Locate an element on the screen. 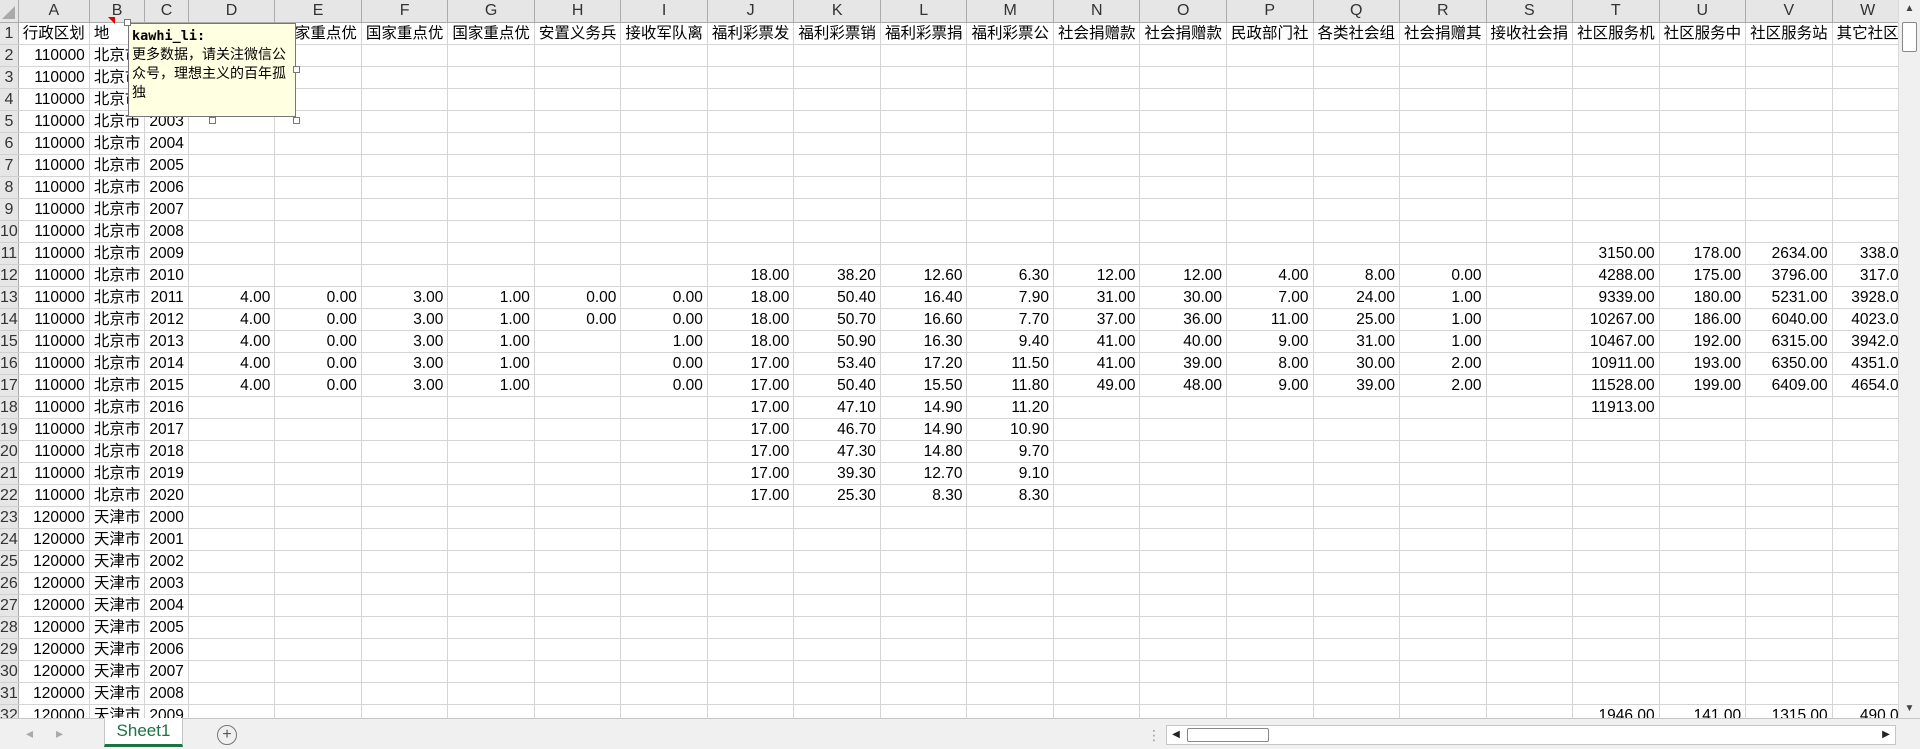  cell-l4 is located at coordinates (924, 99).